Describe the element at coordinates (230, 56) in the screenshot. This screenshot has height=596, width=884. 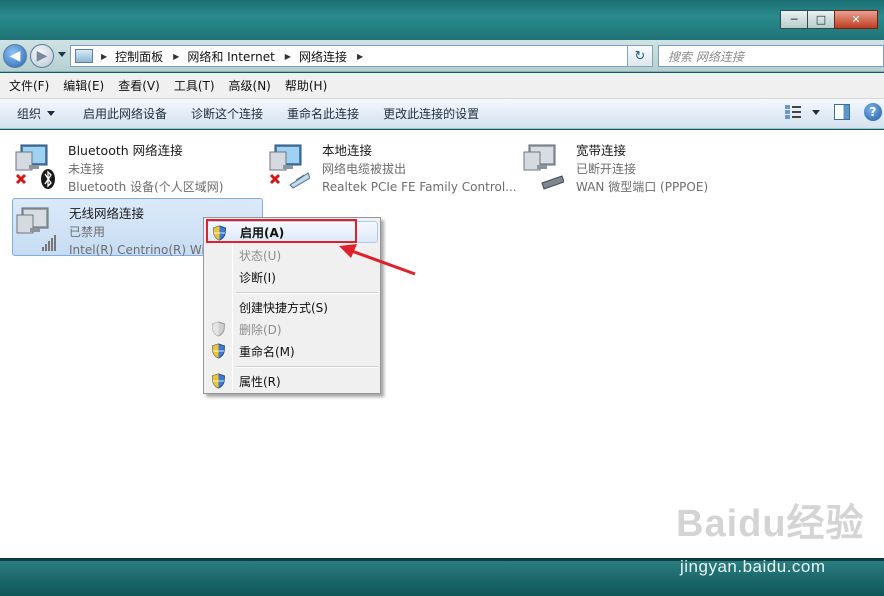
I see `breadcrumb-network-internet: 网络和 Internet` at that location.